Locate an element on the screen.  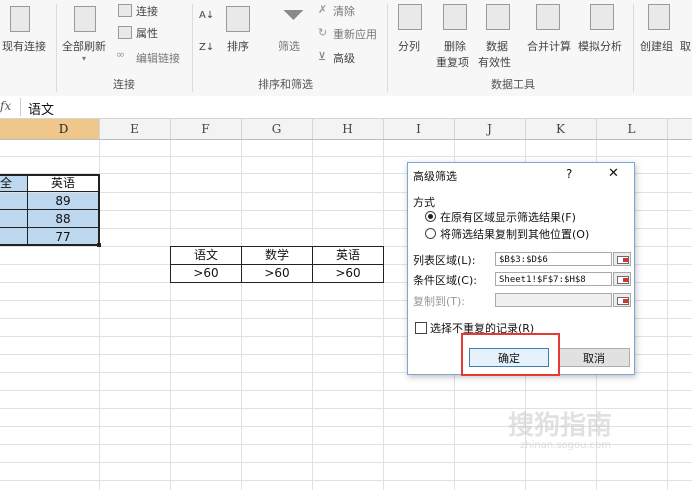
formula-separator is located at coordinates (20, 107).